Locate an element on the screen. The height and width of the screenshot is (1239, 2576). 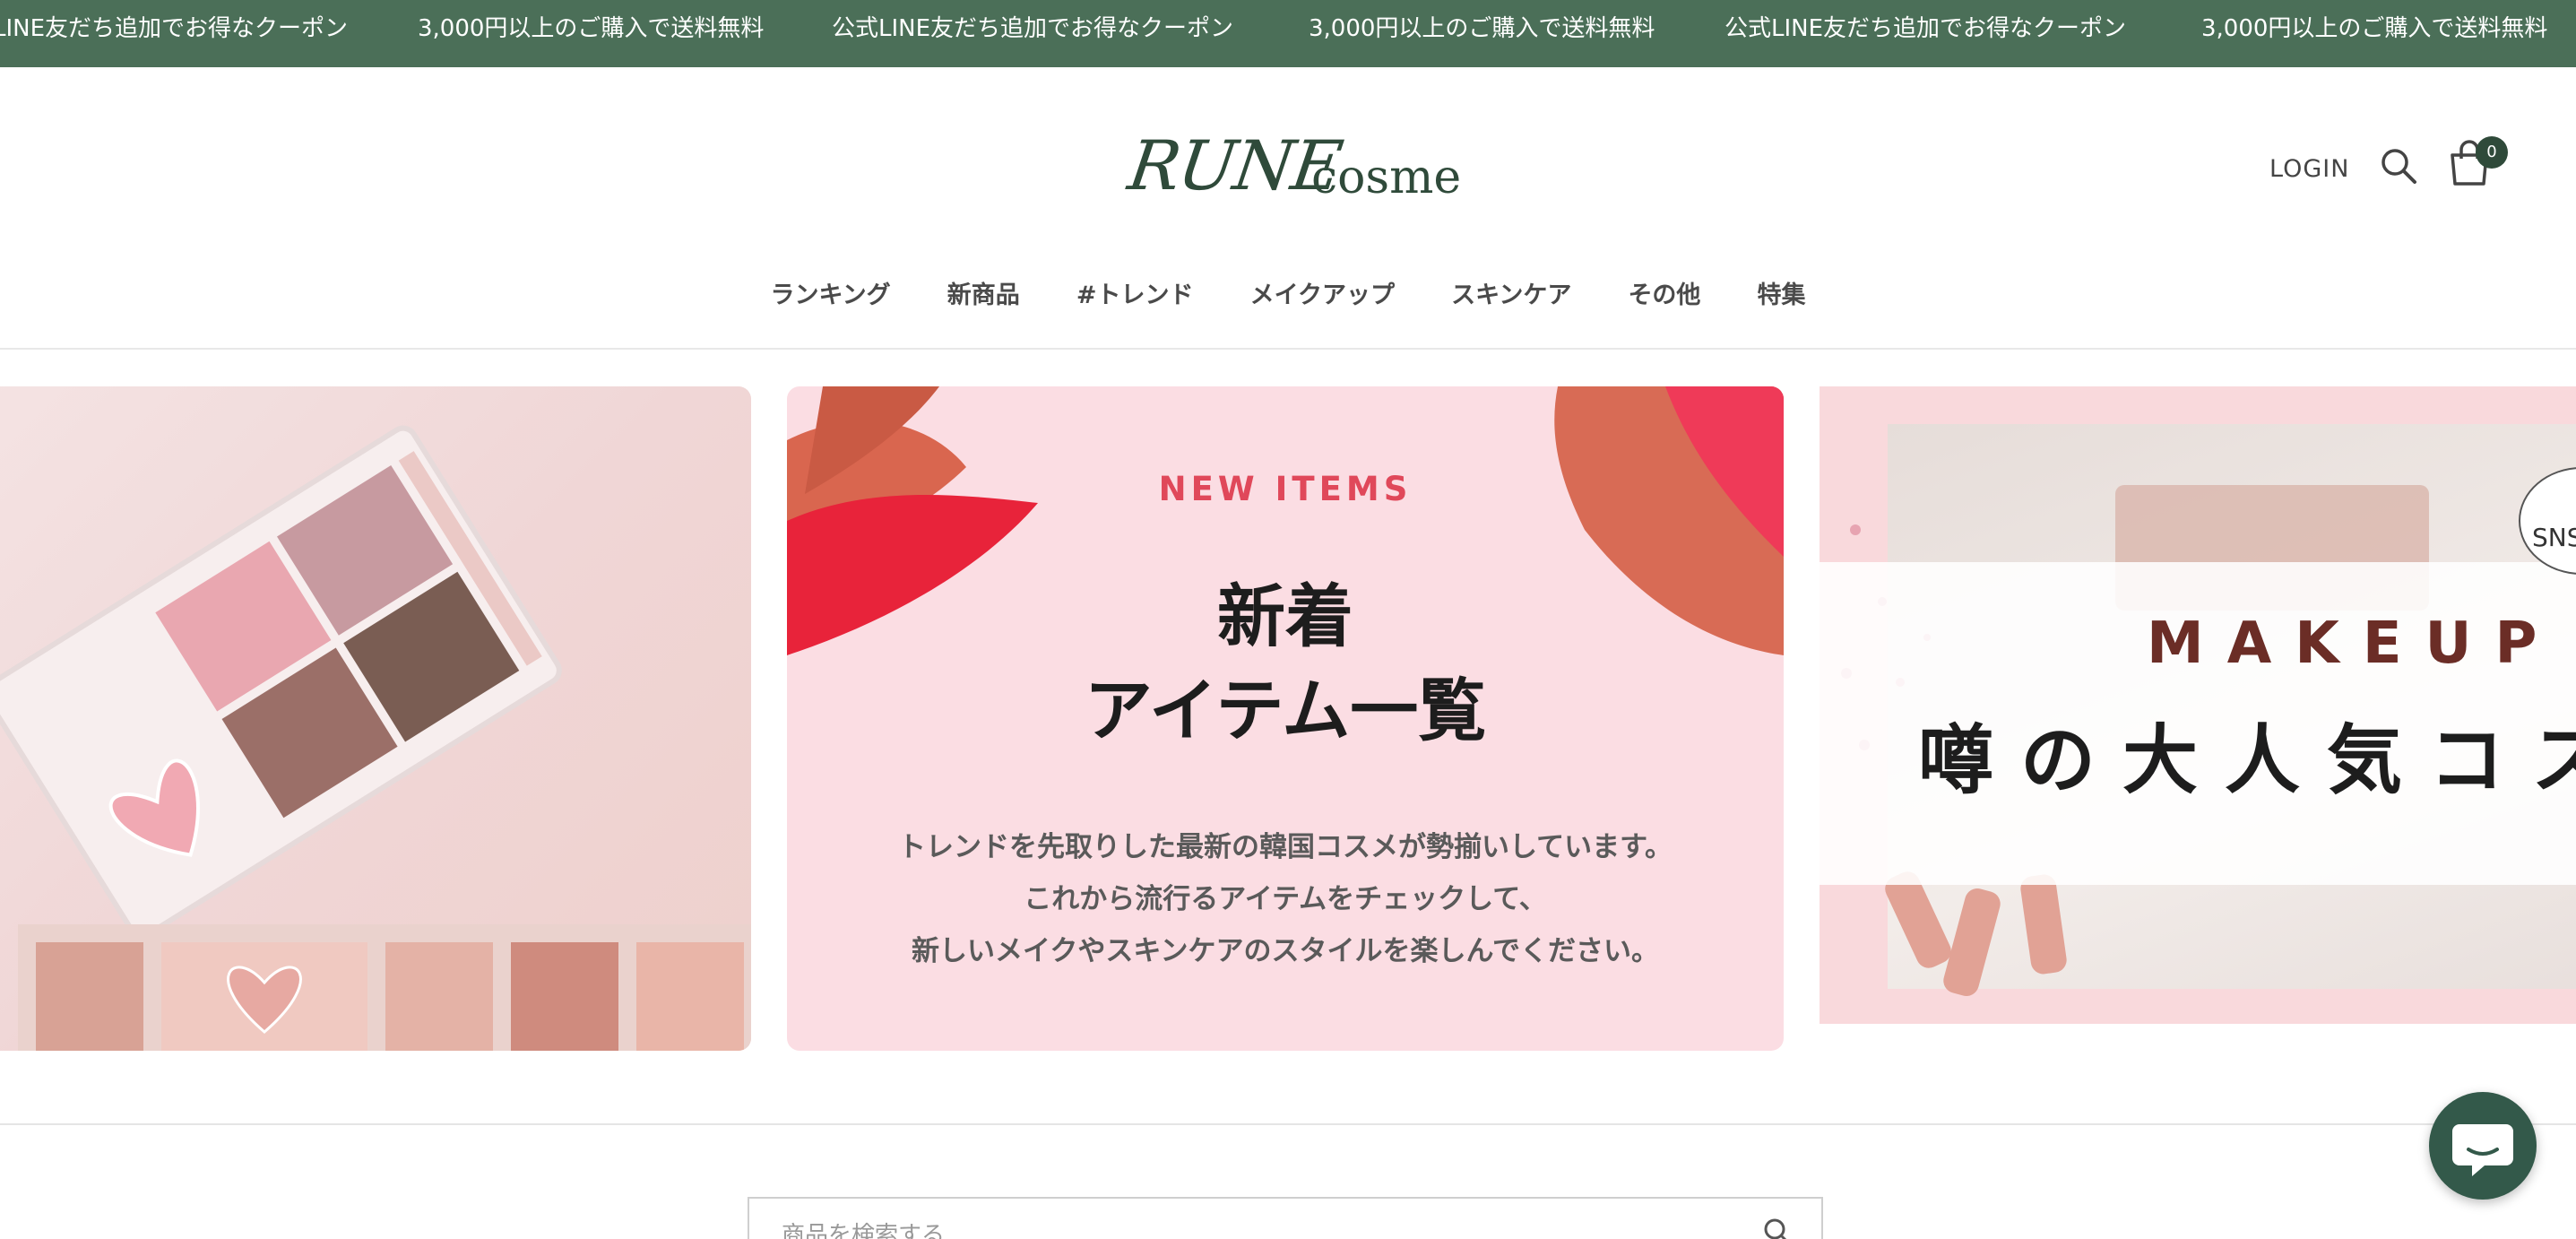
search-input: 商品を検索する is located at coordinates (863, 1228).